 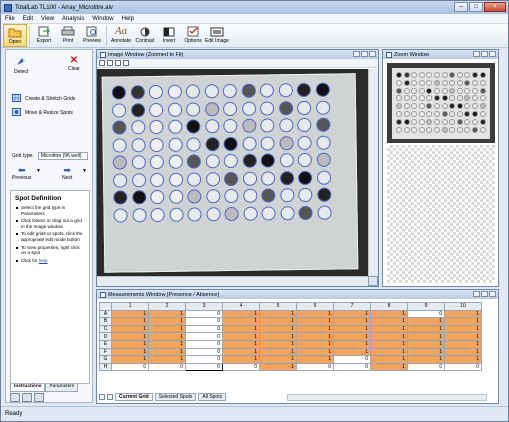 What do you see at coordinates (39, 397) in the screenshot?
I see `grid-view-icon` at bounding box center [39, 397].